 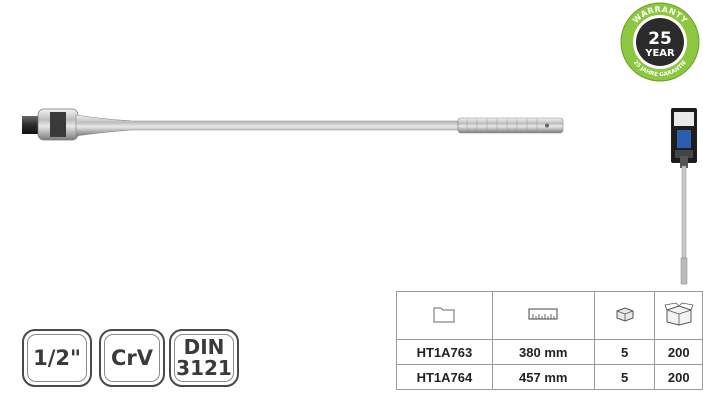 I want to click on header-cell-code, so click(x=444, y=315).